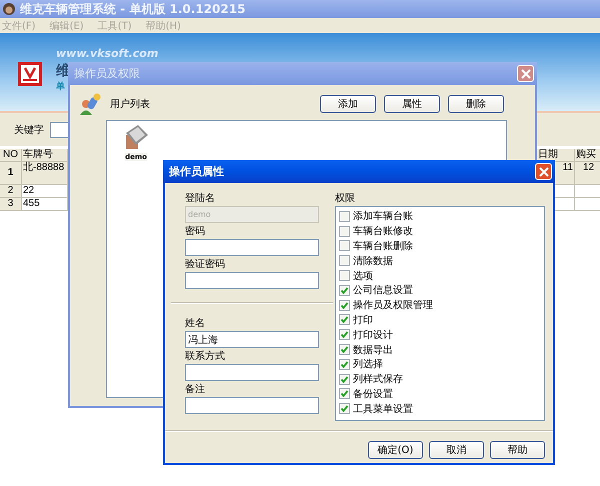  What do you see at coordinates (363, 276) in the screenshot?
I see `permission-label: 选项` at bounding box center [363, 276].